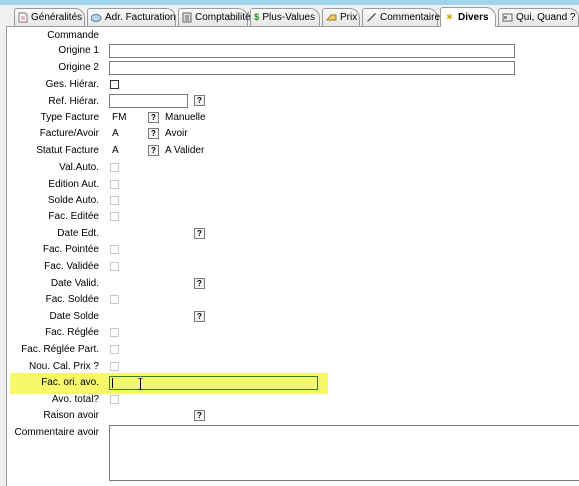  What do you see at coordinates (72, 332) in the screenshot?
I see `fac-reglee-label: Fac. Réglée` at bounding box center [72, 332].